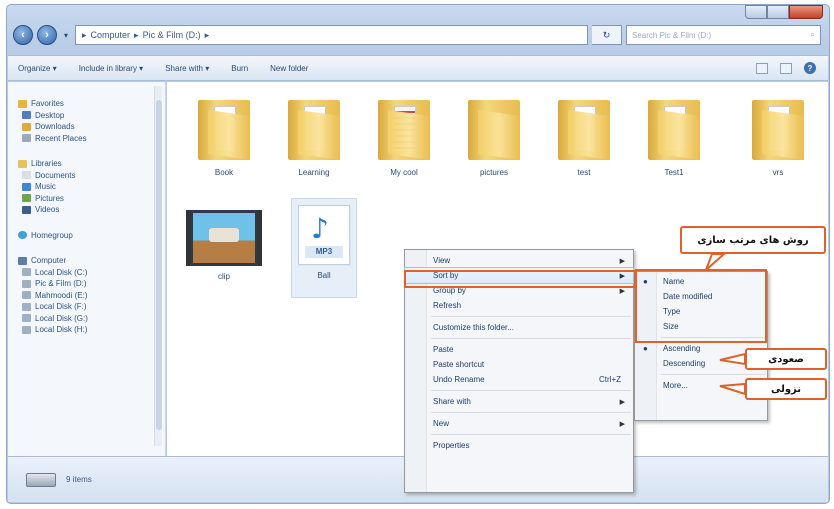  What do you see at coordinates (224, 245) in the screenshot?
I see `video-file-item: clip` at bounding box center [224, 245].